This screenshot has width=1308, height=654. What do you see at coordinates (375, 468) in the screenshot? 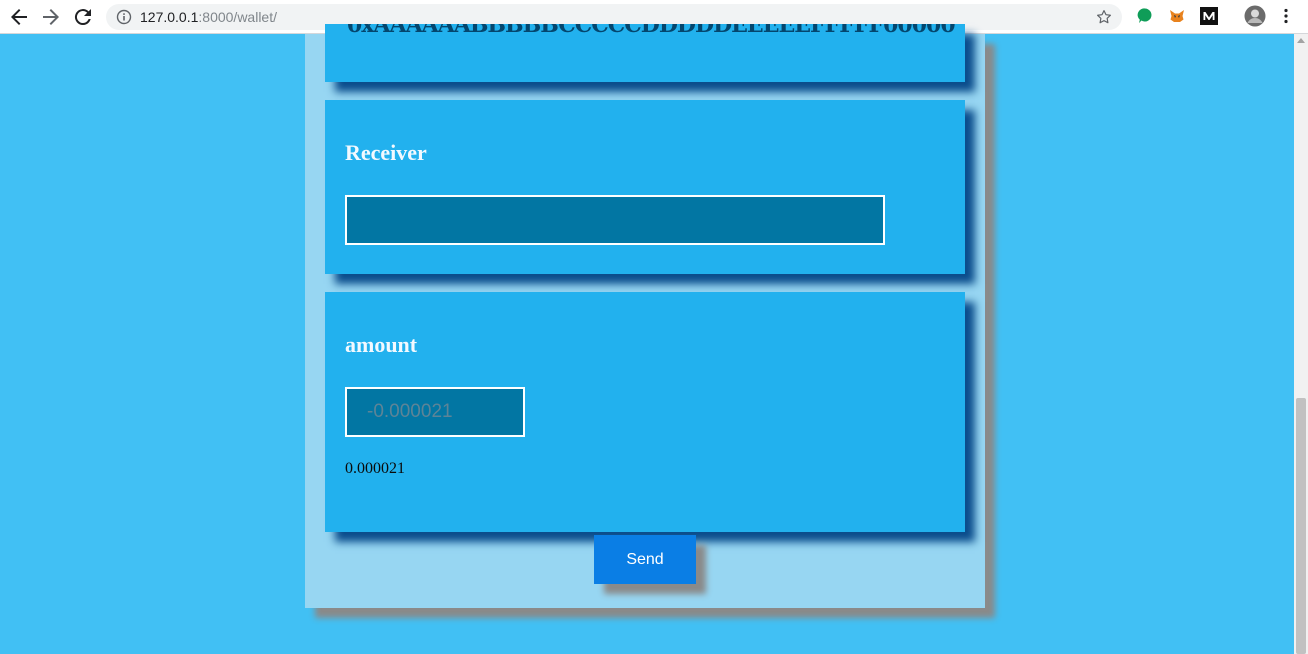
I see `amount-value-text: 0.000021` at bounding box center [375, 468].